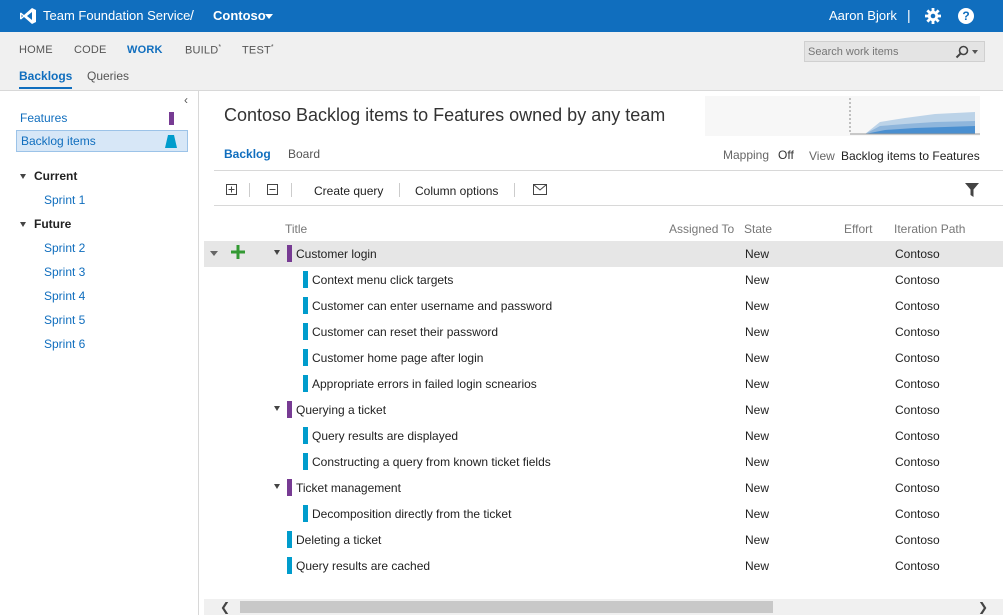  I want to click on gear-icon, so click(933, 16).